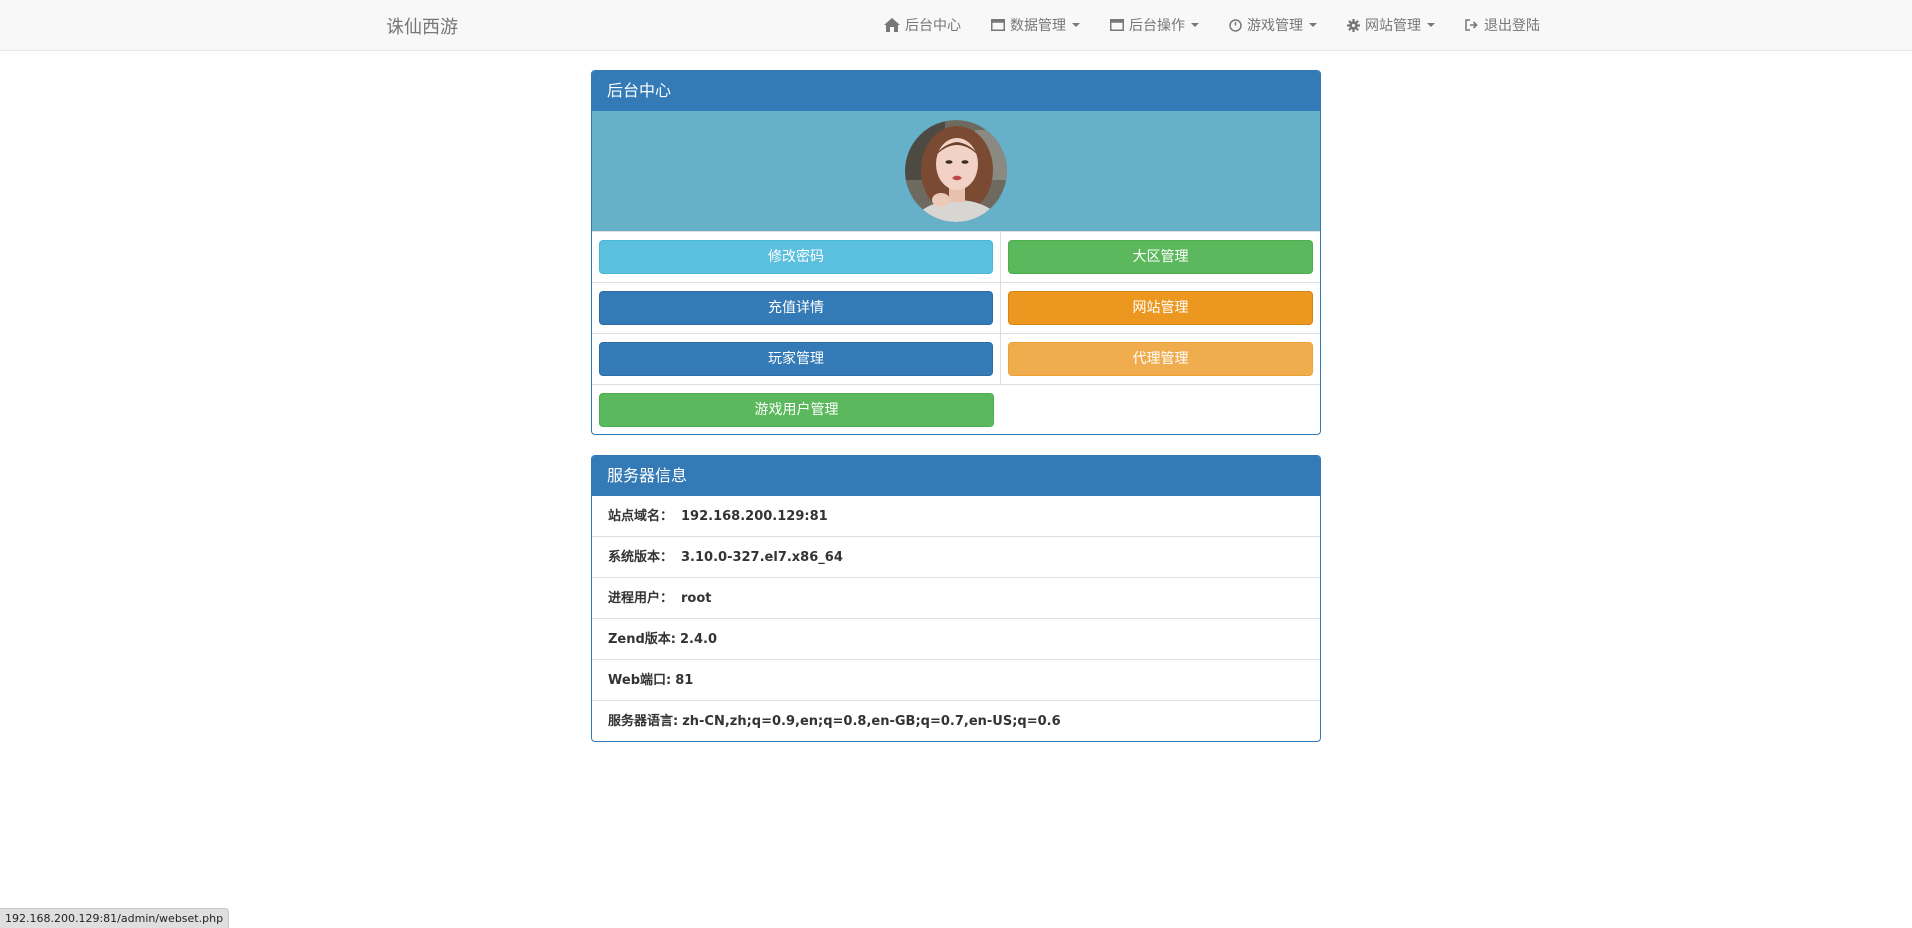 The height and width of the screenshot is (928, 1912). I want to click on region-manage-button: 大区管理, so click(1160, 257).